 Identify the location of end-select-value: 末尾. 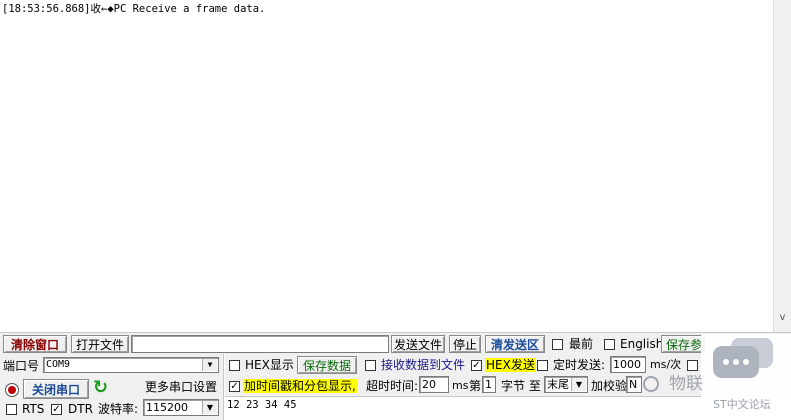
(558, 384).